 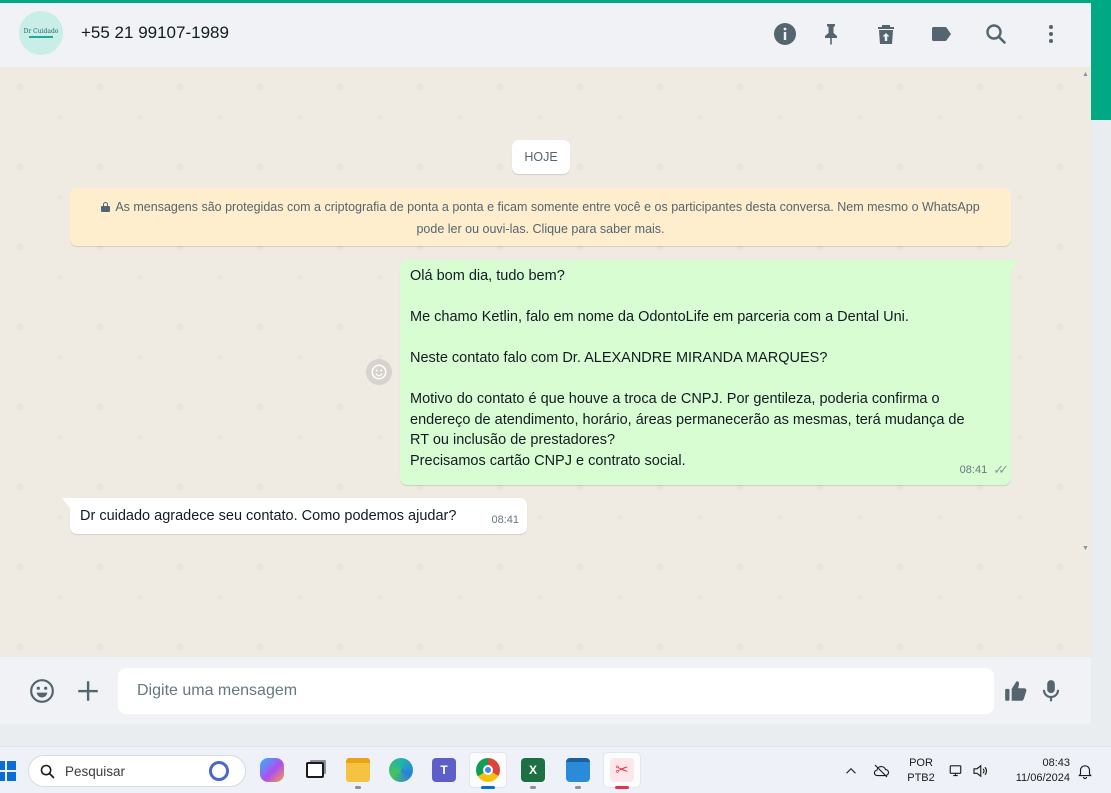 I want to click on clock-time: 08:43, so click(x=1056, y=763).